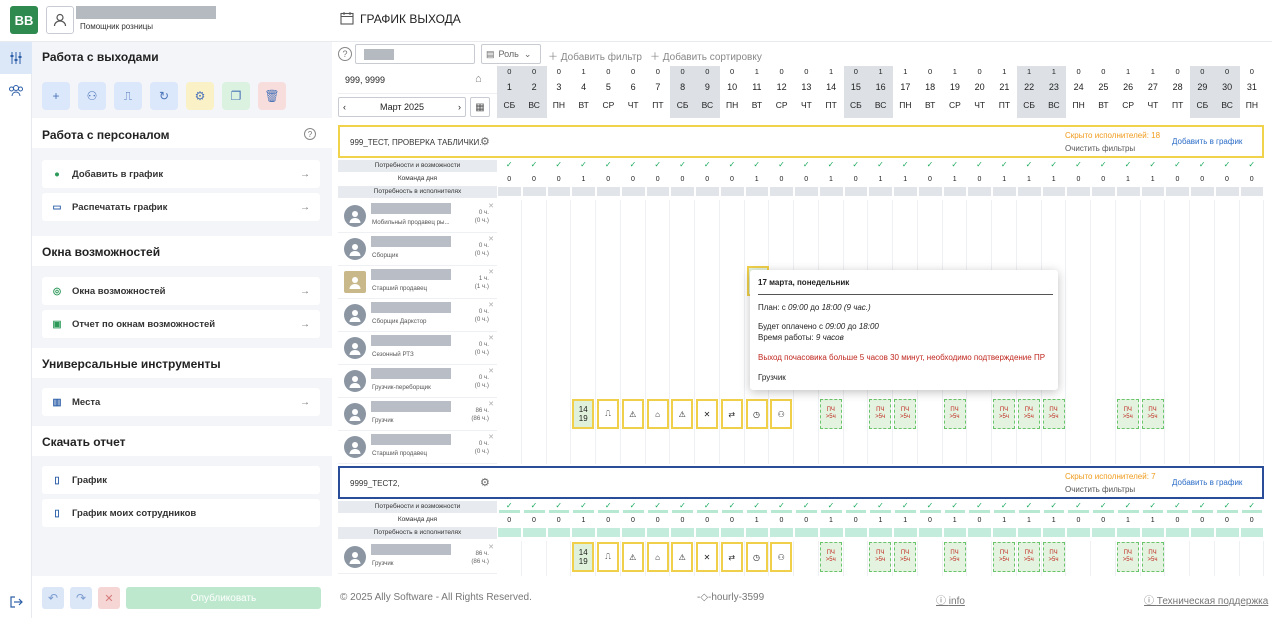 Image resolution: width=1272 pixels, height=618 pixels. I want to click on day-column-header: 1 19 СР, so click(955, 92).